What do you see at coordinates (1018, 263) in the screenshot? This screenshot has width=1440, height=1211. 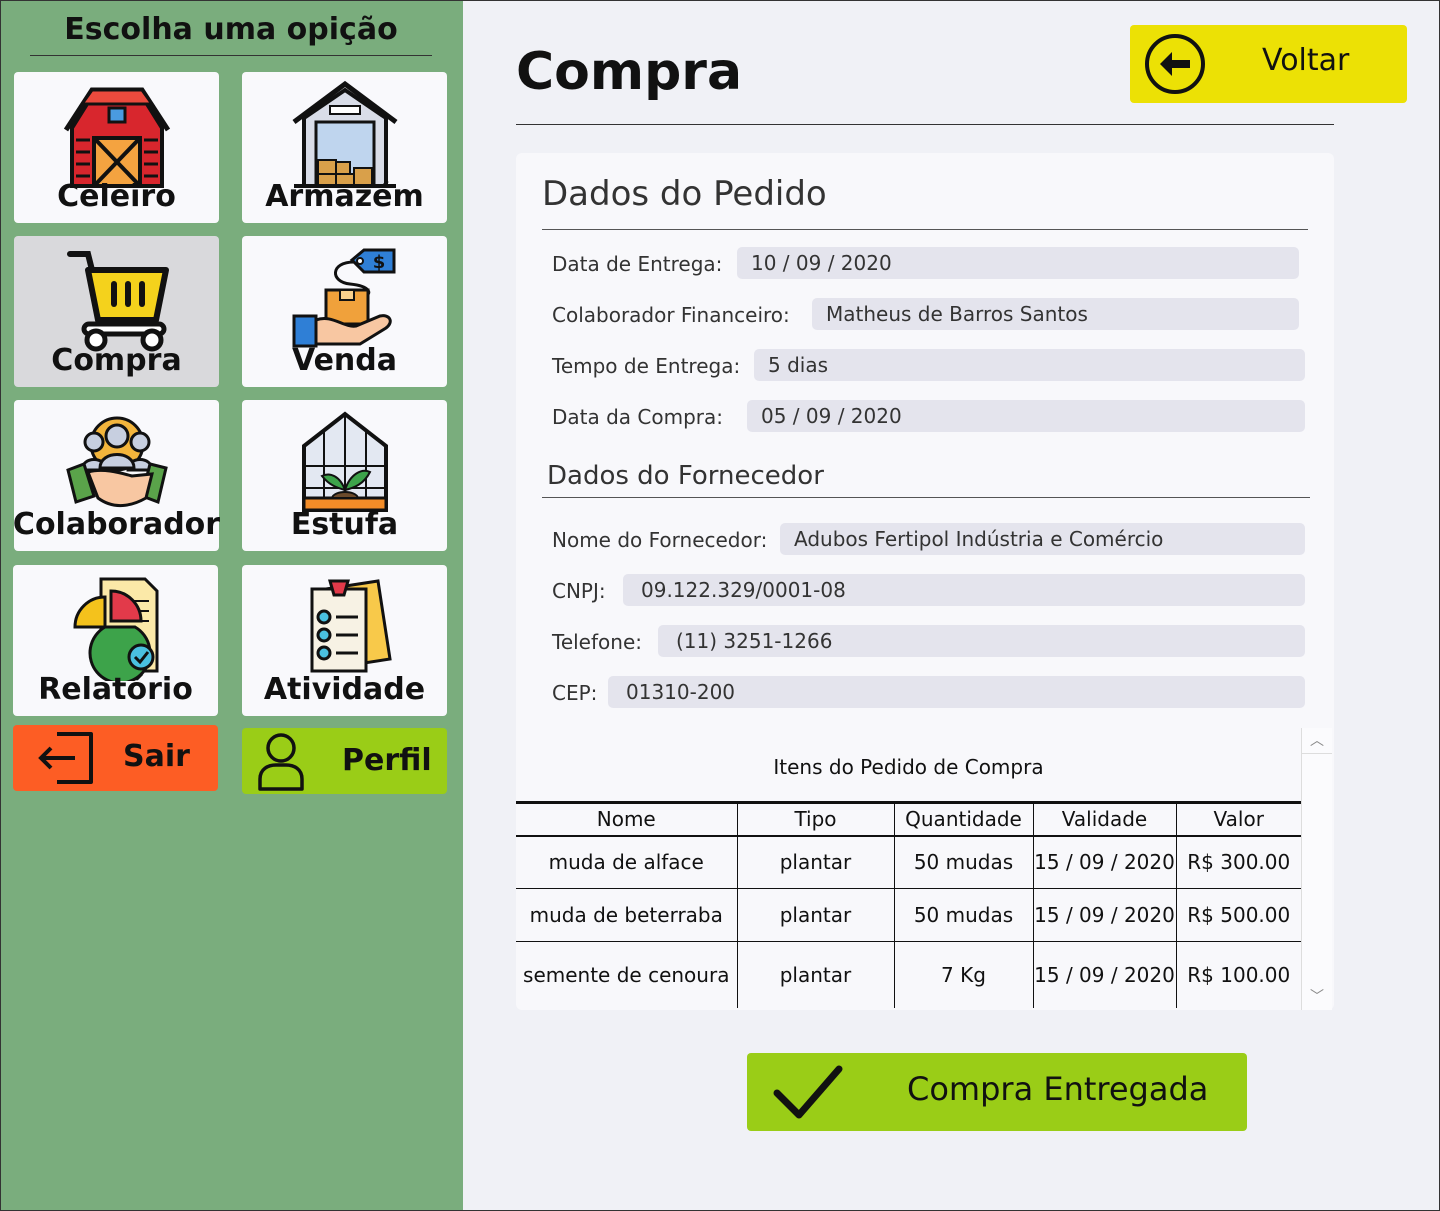 I see `data-entrega-field: 10 / 09 / 2020` at bounding box center [1018, 263].